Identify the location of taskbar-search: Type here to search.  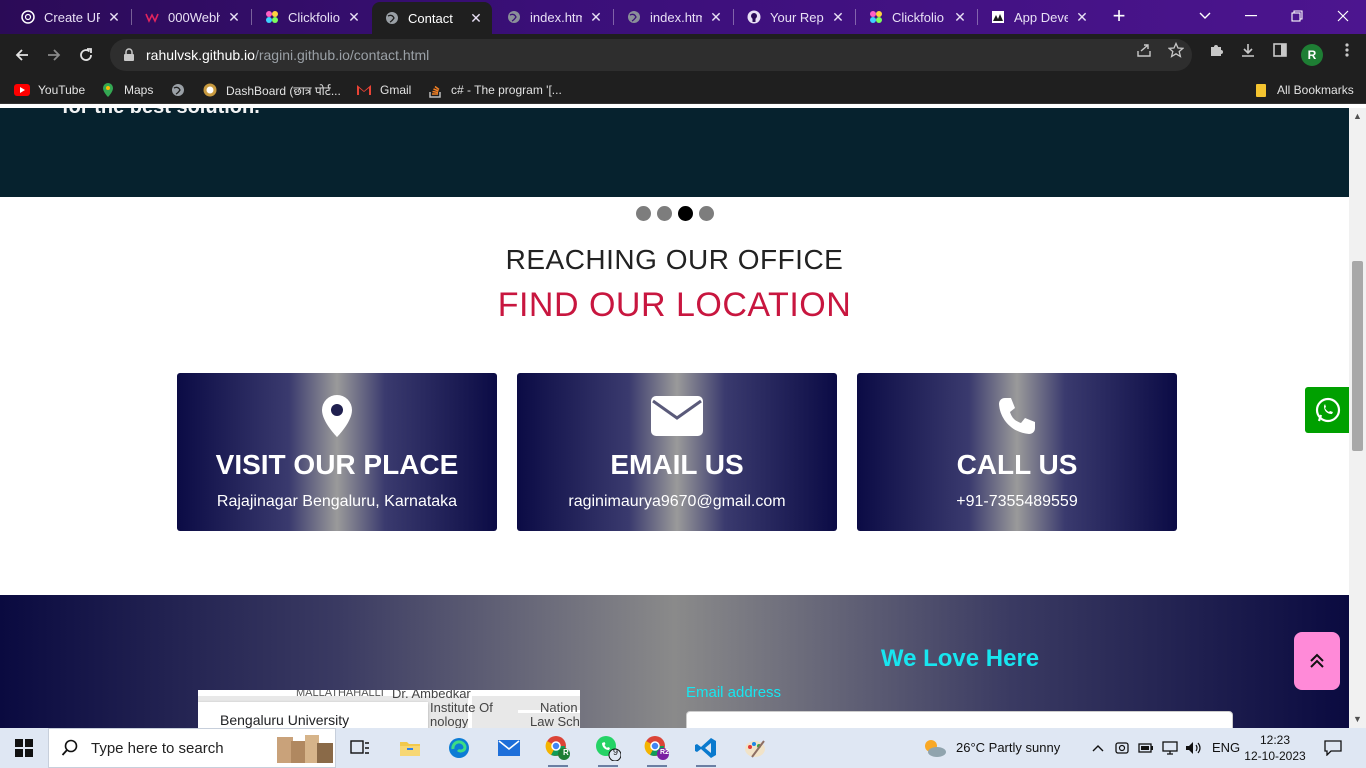
(192, 748).